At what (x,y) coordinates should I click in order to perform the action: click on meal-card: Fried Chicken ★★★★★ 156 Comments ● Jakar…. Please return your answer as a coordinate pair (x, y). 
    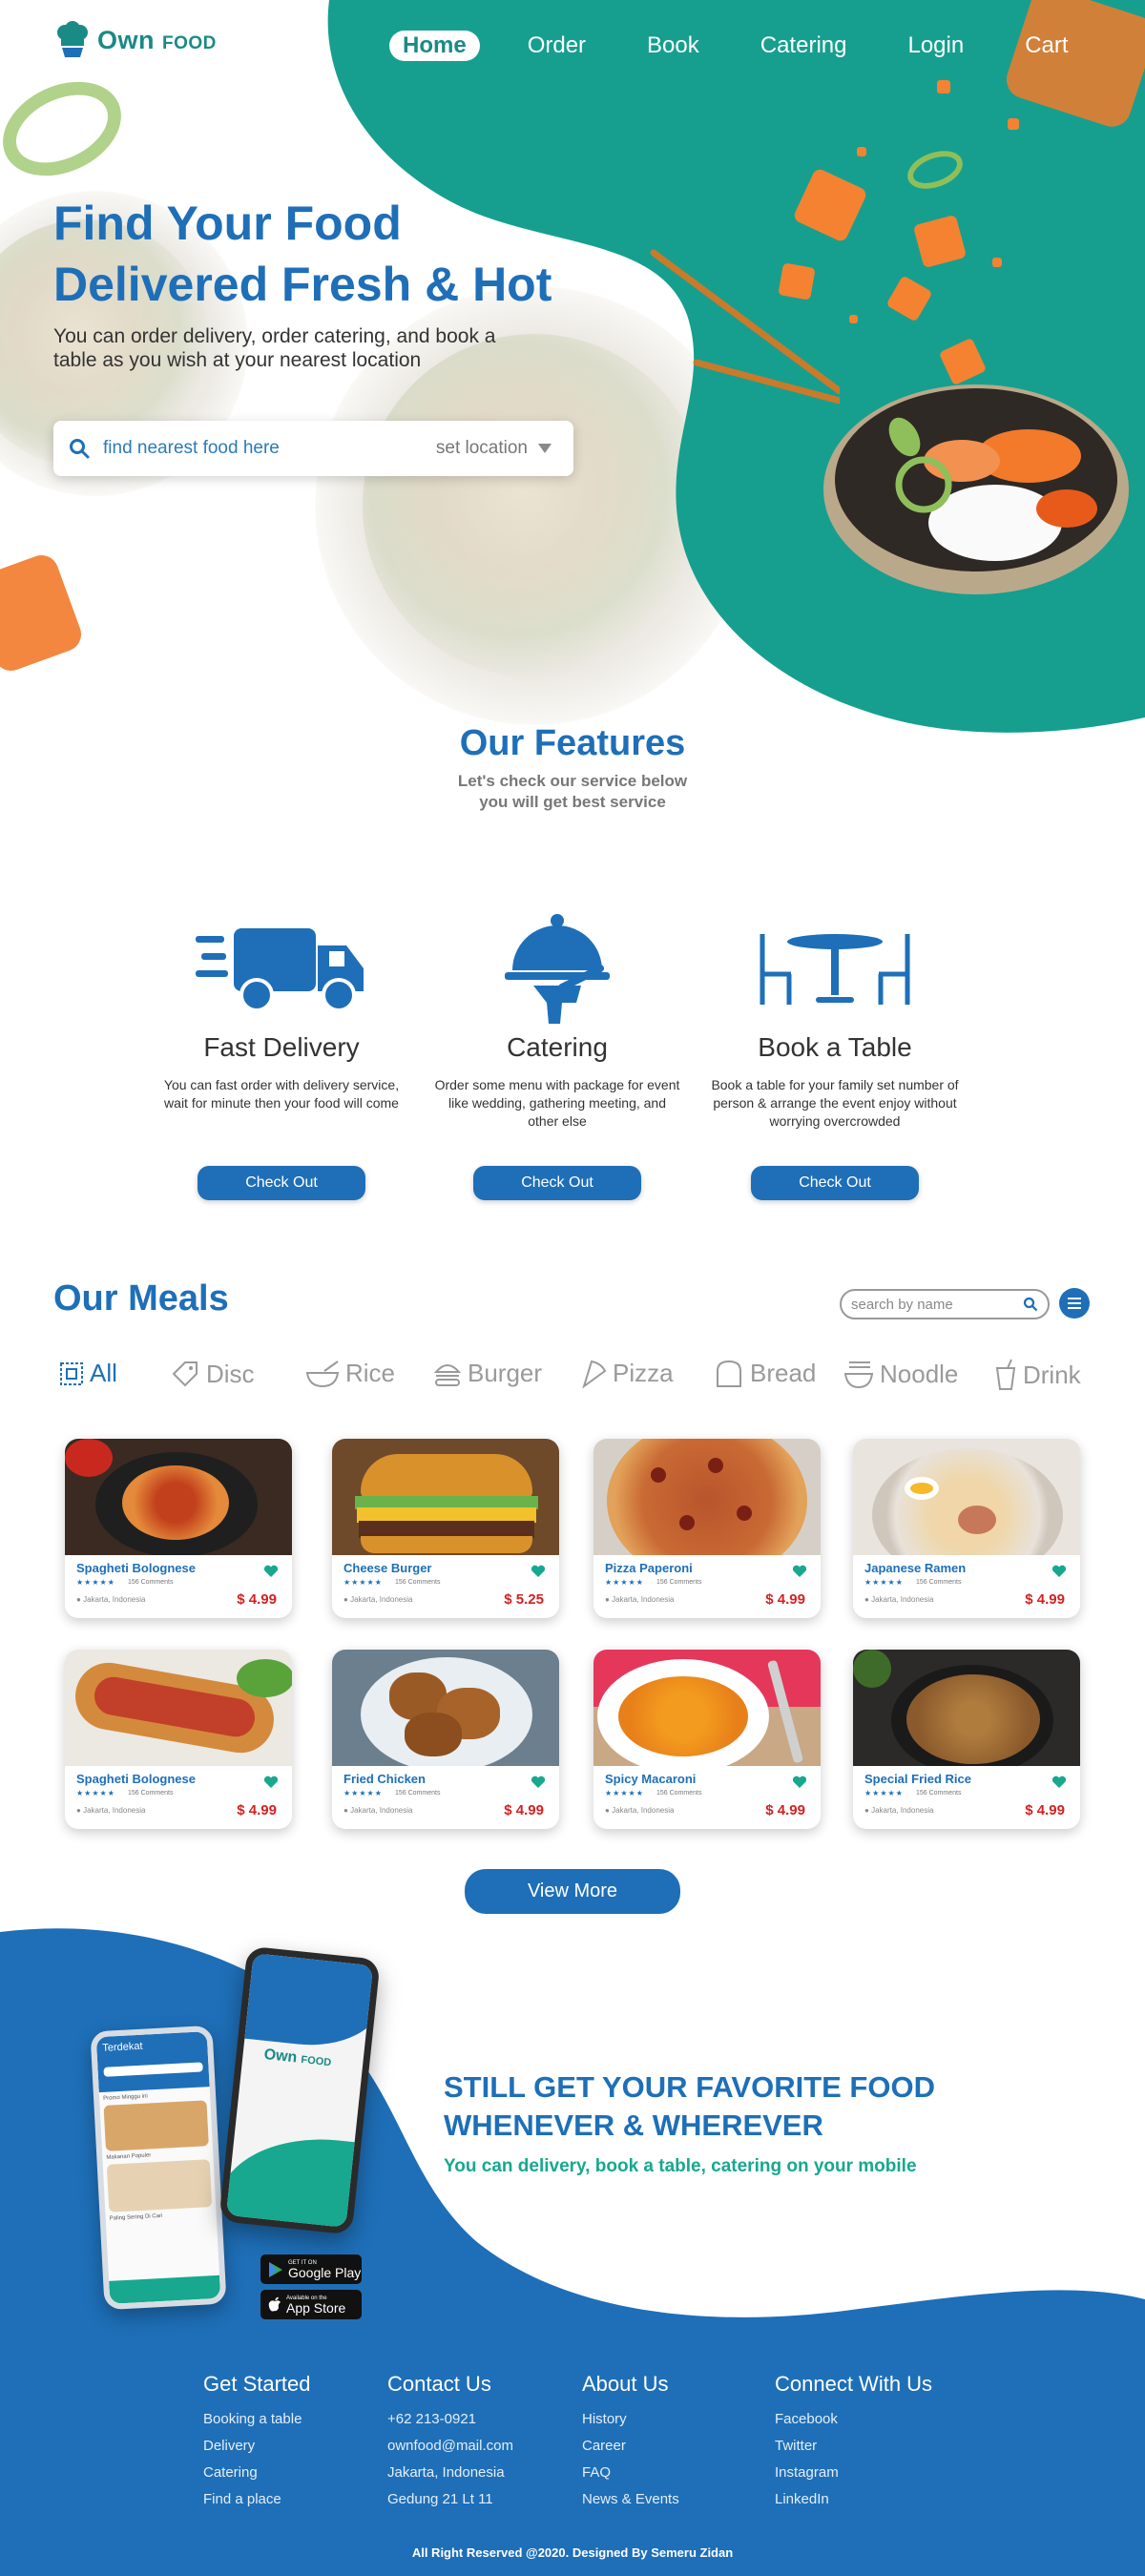
    Looking at the image, I should click on (445, 1739).